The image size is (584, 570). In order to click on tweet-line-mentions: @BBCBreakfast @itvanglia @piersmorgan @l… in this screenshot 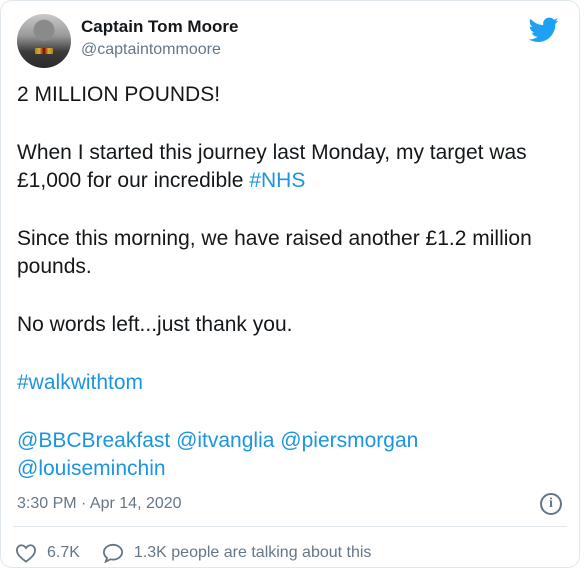, I will do `click(293, 455)`.